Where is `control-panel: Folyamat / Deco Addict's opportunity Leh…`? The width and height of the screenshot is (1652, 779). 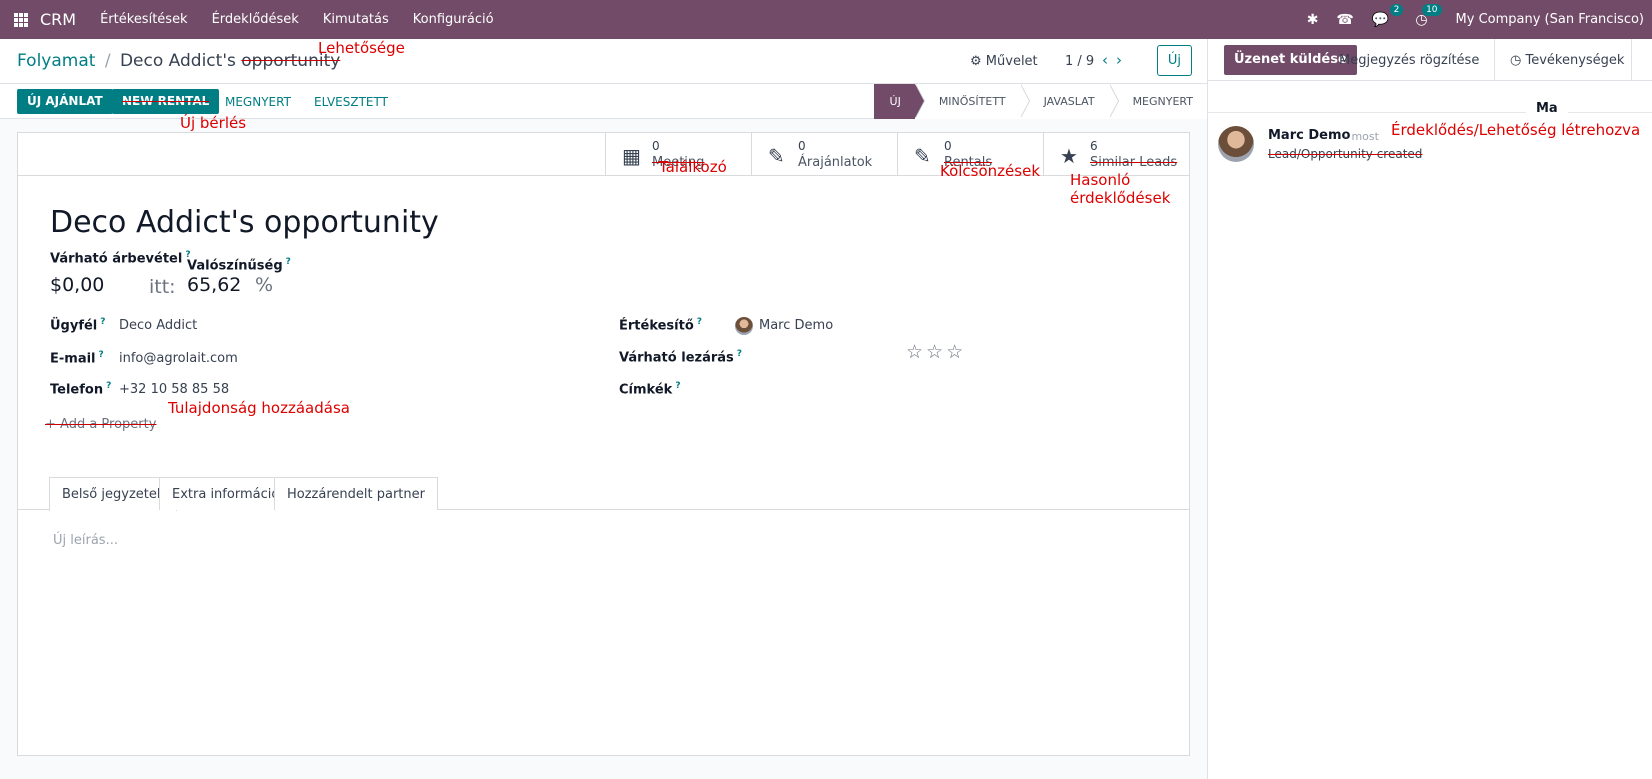 control-panel: Folyamat / Deco Addict's opportunity Leh… is located at coordinates (603, 61).